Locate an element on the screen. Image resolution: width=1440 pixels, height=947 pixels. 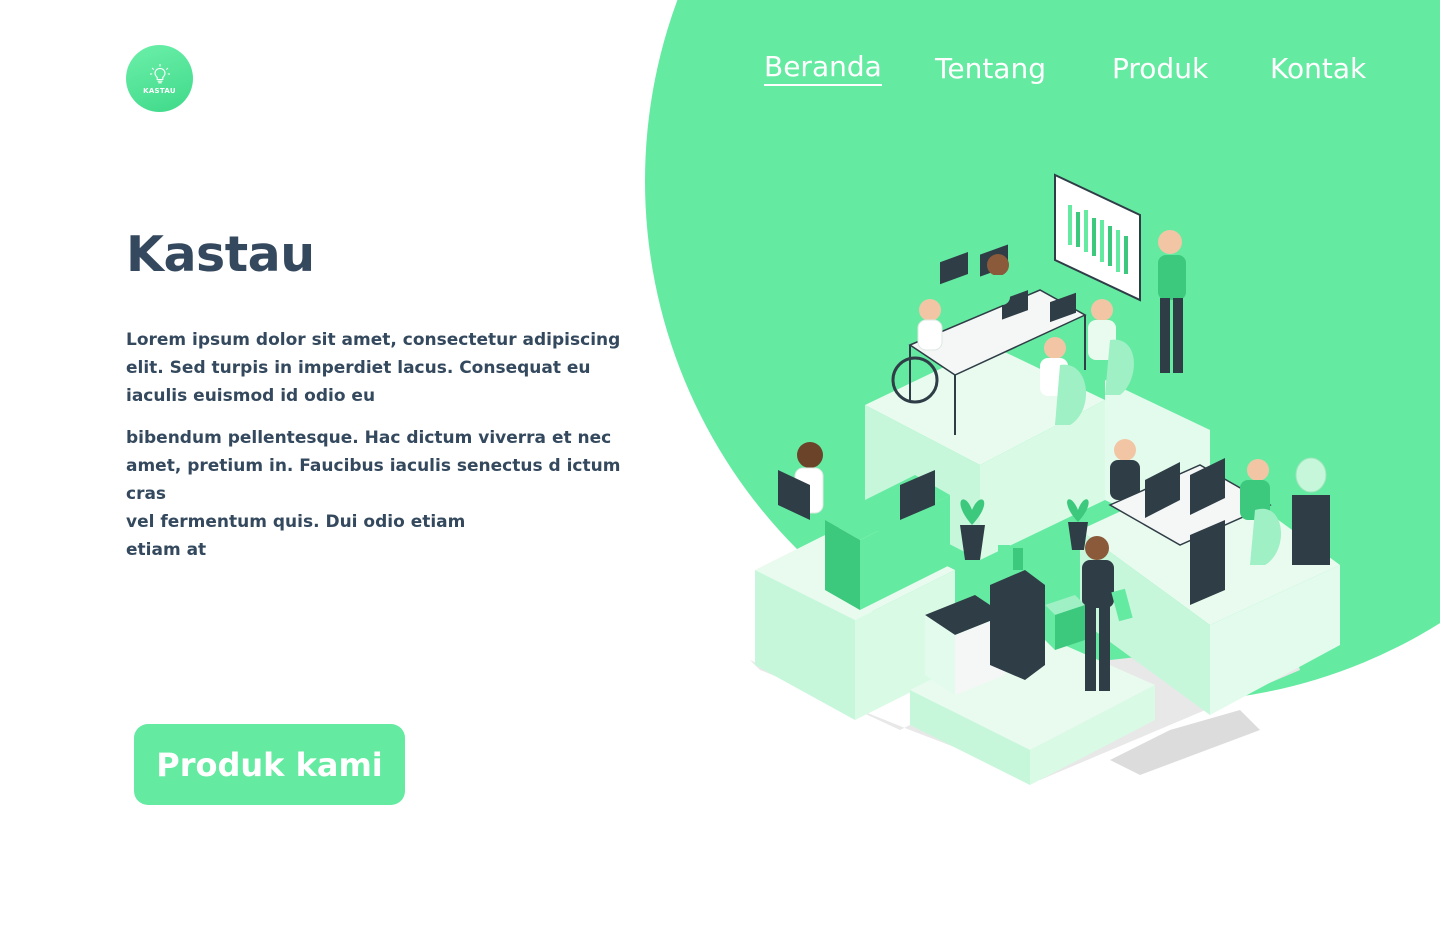
hero-paragraph-2-line: etiam at is located at coordinates (166, 550).